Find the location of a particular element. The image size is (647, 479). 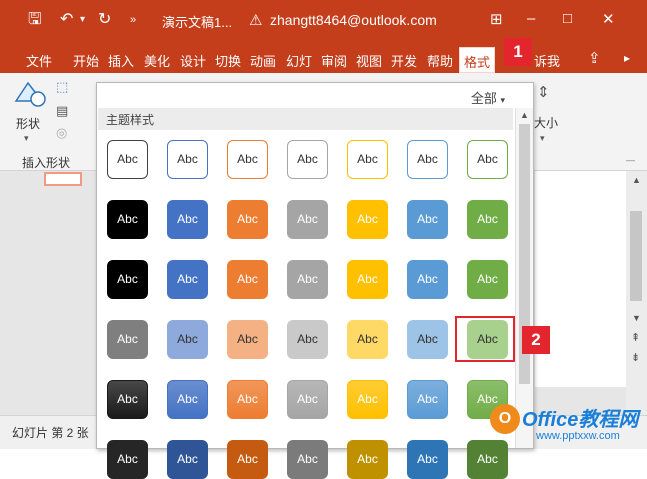

slide-thumbnail is located at coordinates (63, 179).